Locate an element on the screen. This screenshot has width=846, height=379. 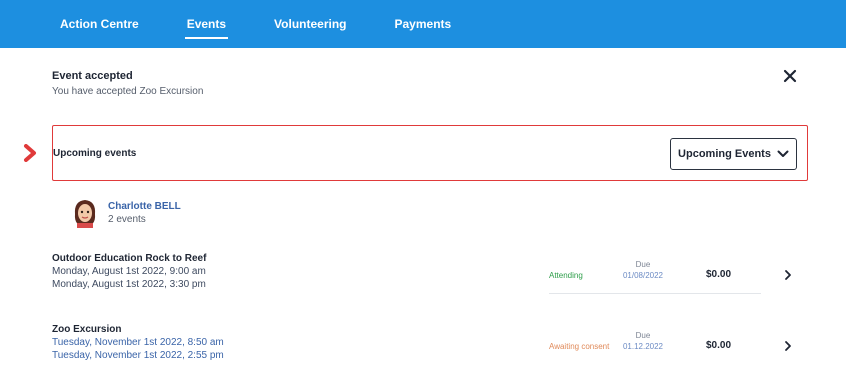
event-count: 2 events is located at coordinates (127, 219).